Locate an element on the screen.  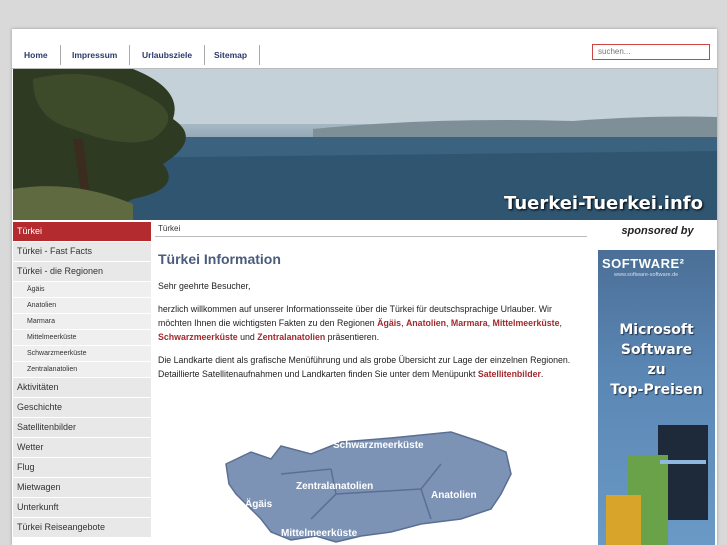
software-boxes-image is located at coordinates (657, 485).